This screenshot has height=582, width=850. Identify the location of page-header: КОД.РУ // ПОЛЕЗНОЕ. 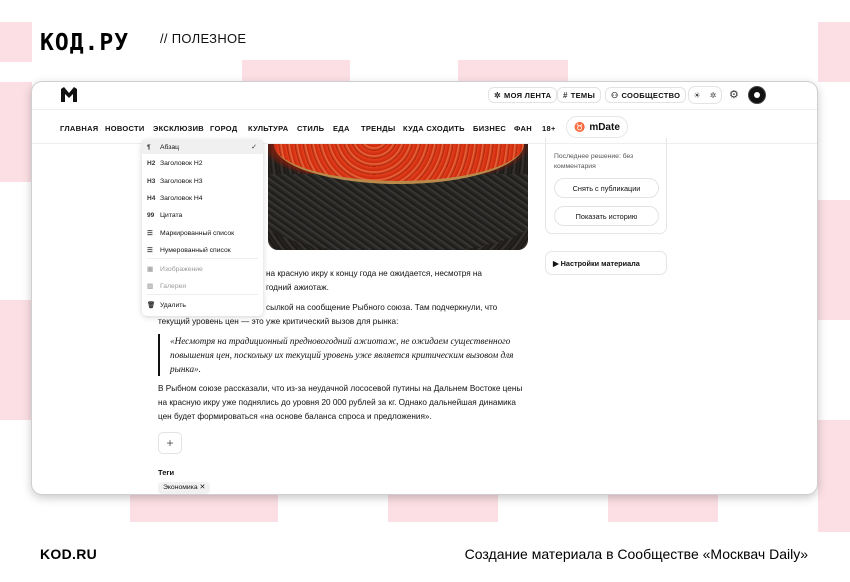
(425, 30).